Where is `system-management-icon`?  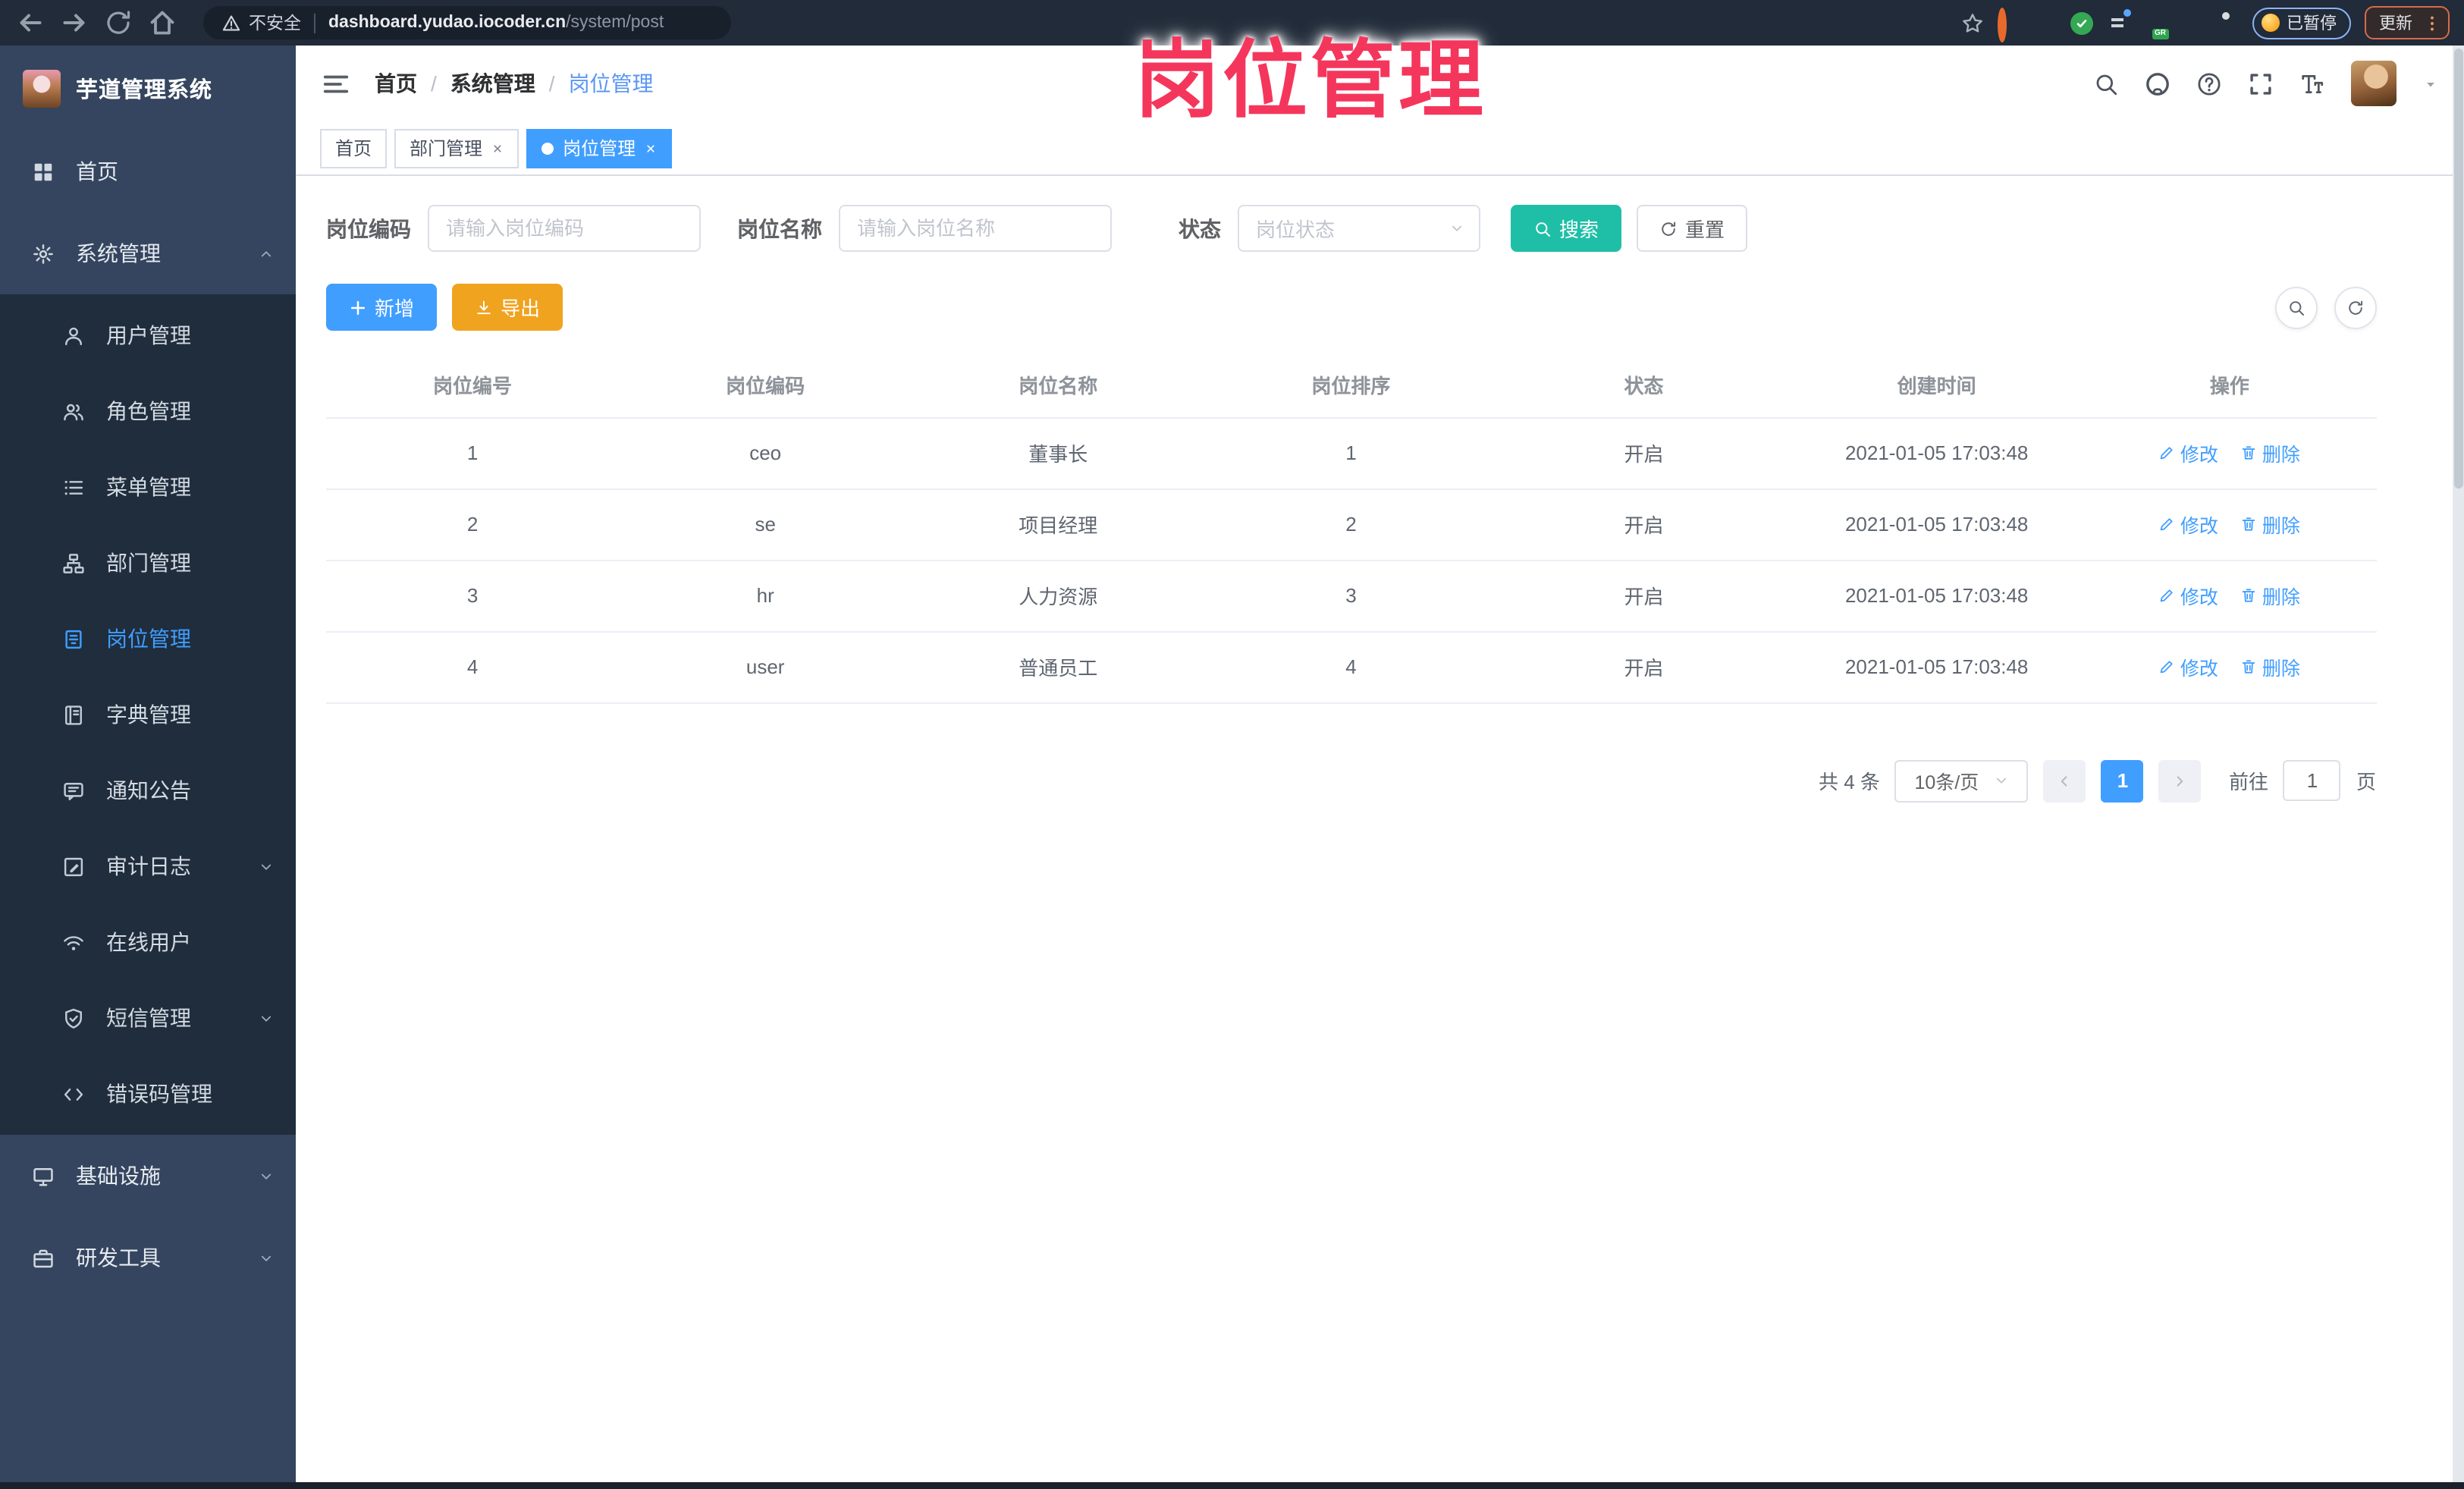 system-management-icon is located at coordinates (43, 253).